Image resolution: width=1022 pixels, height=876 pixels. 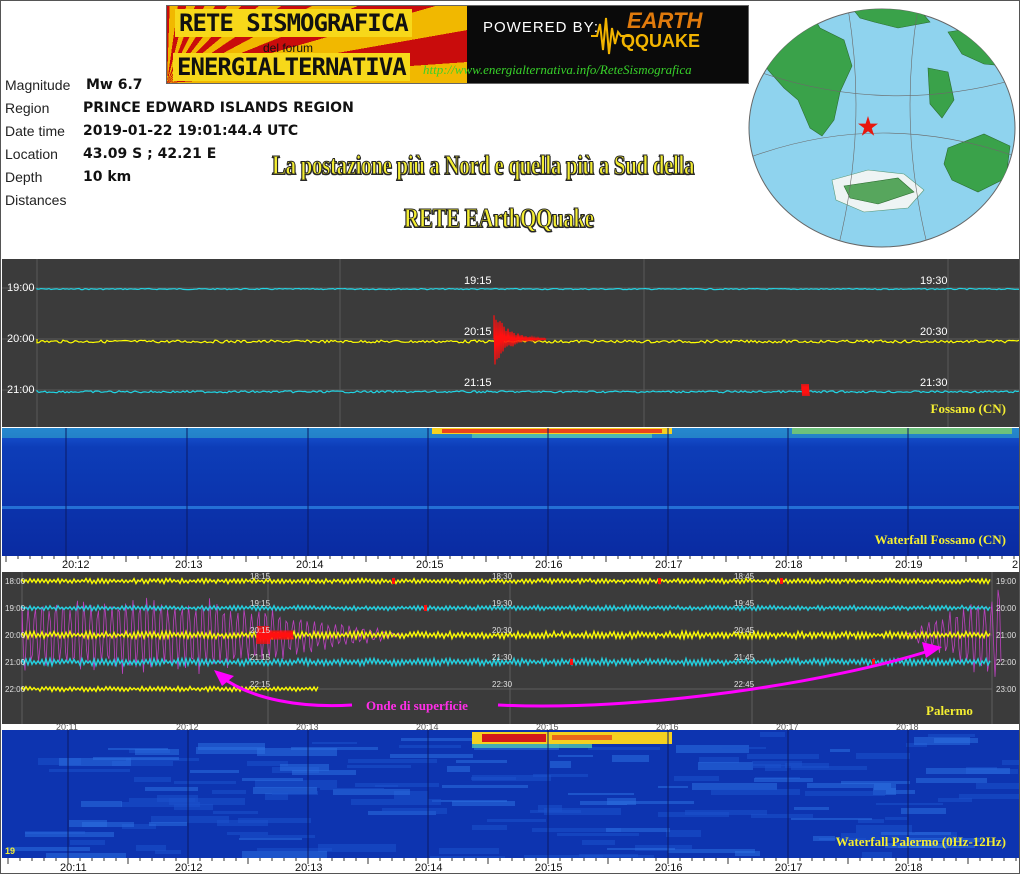 What do you see at coordinates (949, 710) in the screenshot?
I see `palermo-caption: Palermo` at bounding box center [949, 710].